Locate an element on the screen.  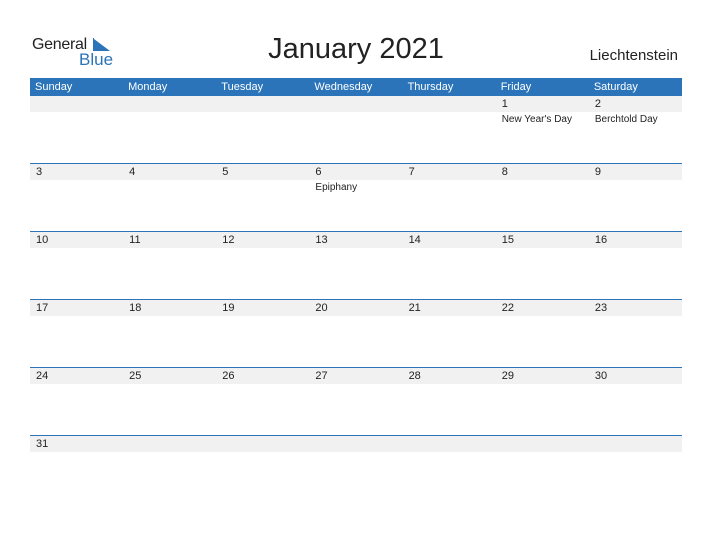
week-row: 31 is located at coordinates (356, 469).